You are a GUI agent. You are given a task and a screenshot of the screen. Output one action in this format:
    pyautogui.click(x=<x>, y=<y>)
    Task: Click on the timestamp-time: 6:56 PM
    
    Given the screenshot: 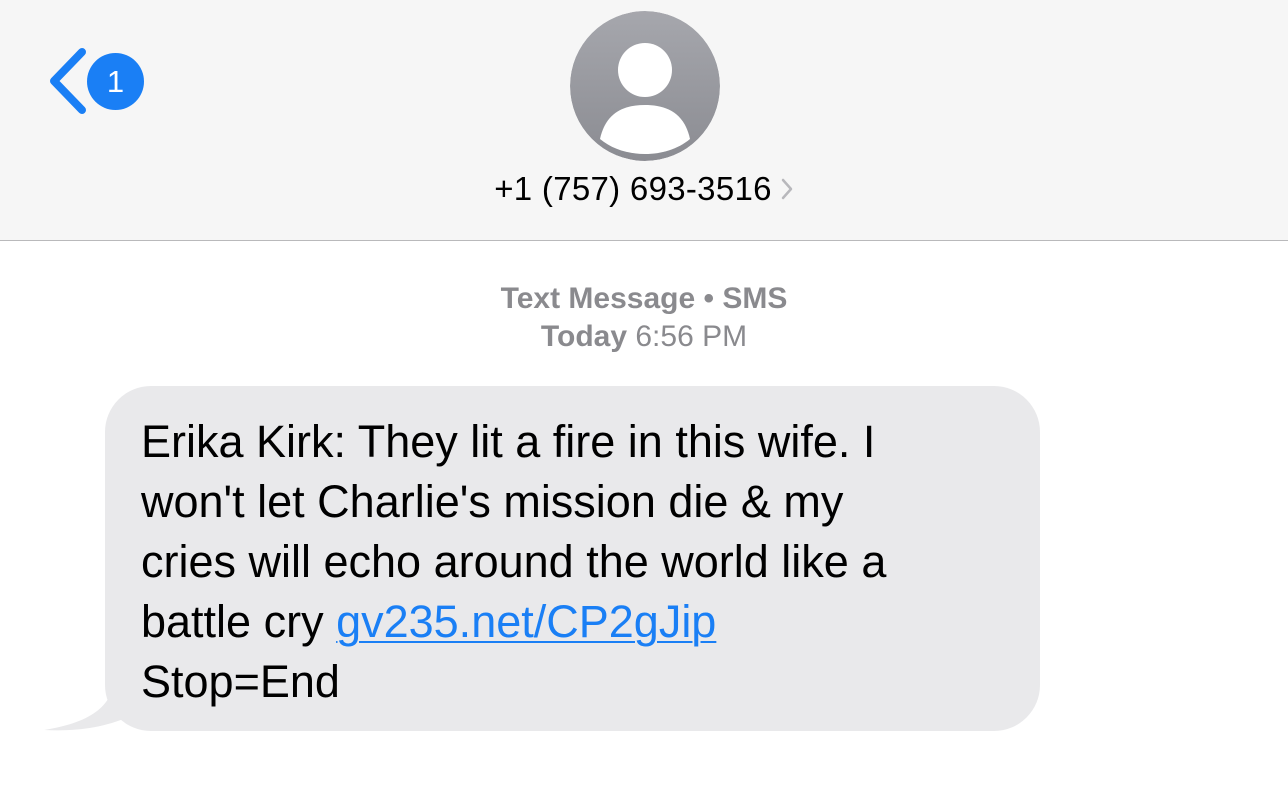 What is the action you would take?
    pyautogui.click(x=691, y=336)
    